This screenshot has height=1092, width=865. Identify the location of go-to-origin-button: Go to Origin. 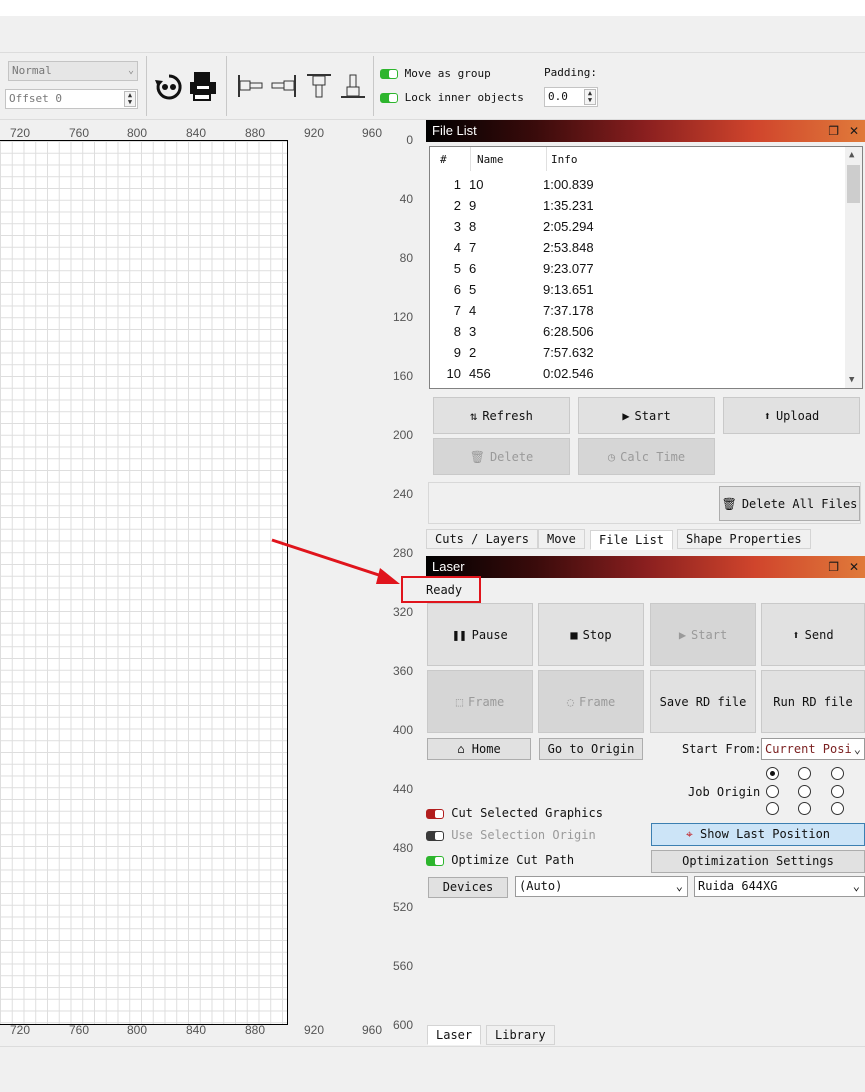
(591, 749).